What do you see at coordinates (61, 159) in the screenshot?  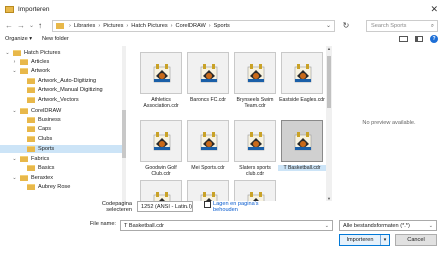 I see `tree-item: ⌄ Fabrics` at bounding box center [61, 159].